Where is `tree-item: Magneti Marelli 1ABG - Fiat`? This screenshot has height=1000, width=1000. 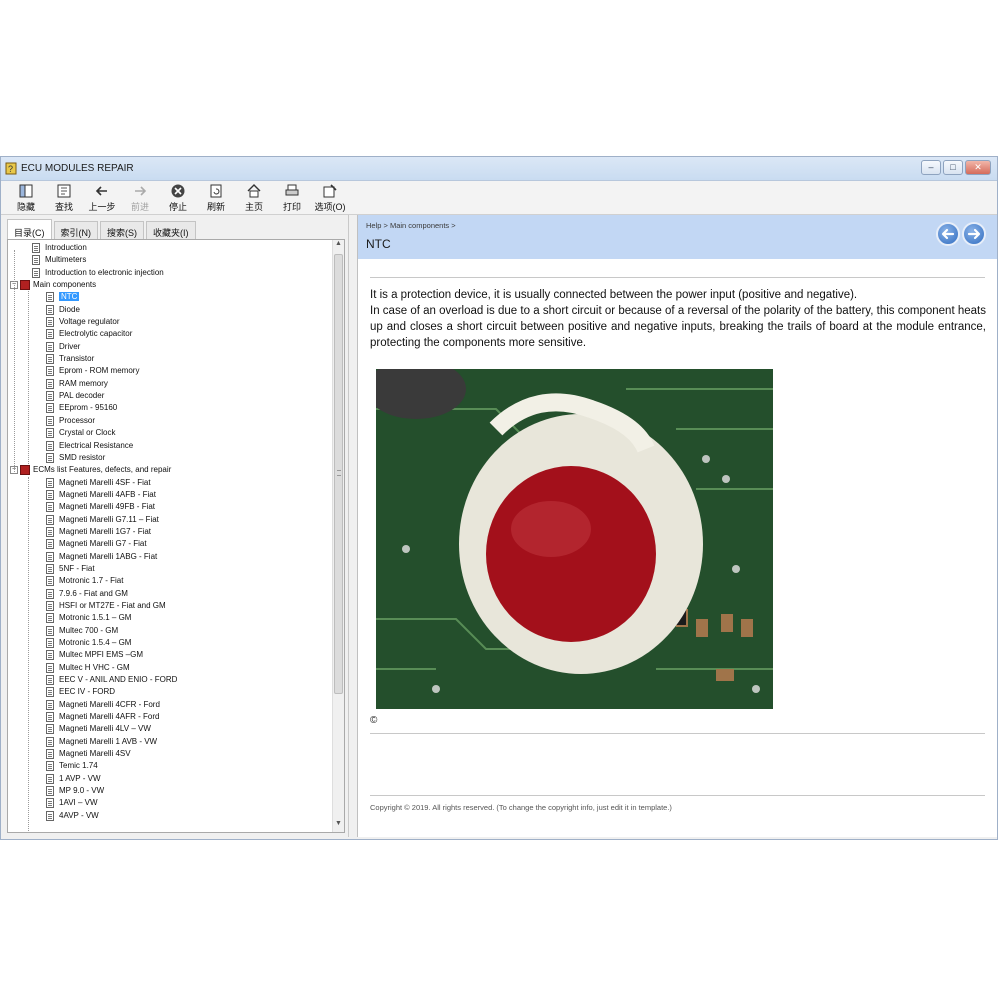 tree-item: Magneti Marelli 1ABG - Fiat is located at coordinates (170, 557).